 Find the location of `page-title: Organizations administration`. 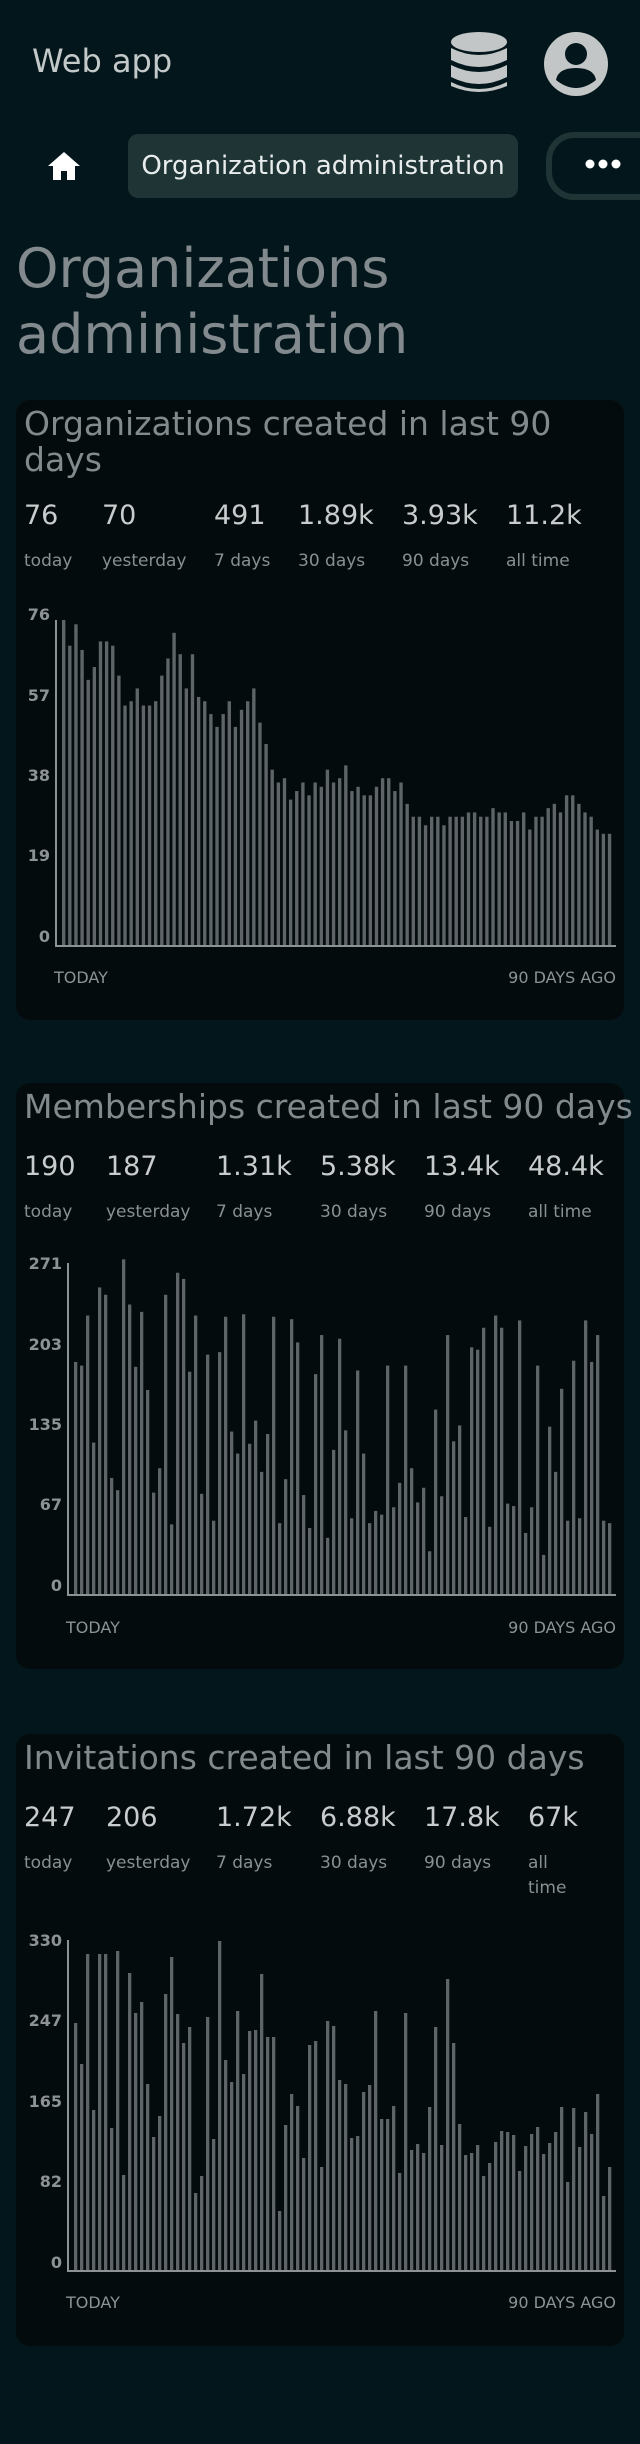

page-title: Organizations administration is located at coordinates (212, 301).